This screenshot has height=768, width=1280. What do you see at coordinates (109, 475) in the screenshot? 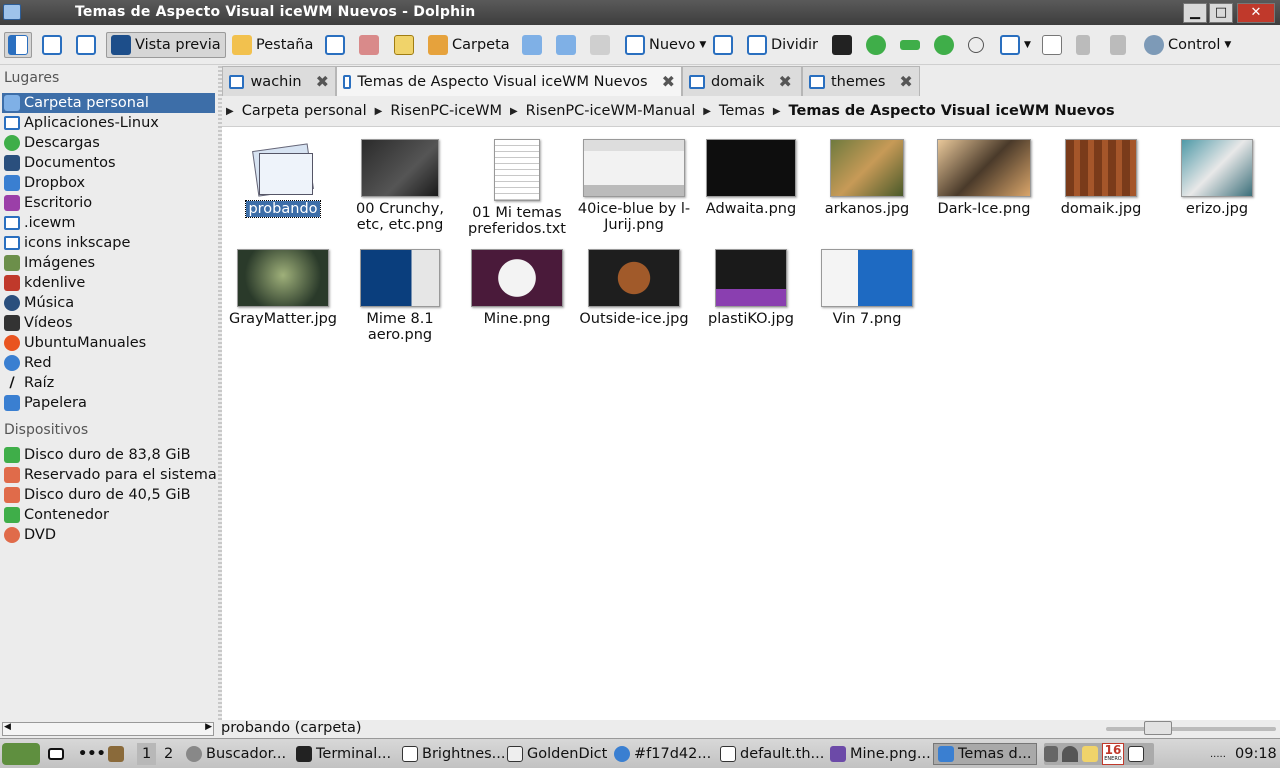
I see `device-reservado: Reservado para el sistema` at bounding box center [109, 475].